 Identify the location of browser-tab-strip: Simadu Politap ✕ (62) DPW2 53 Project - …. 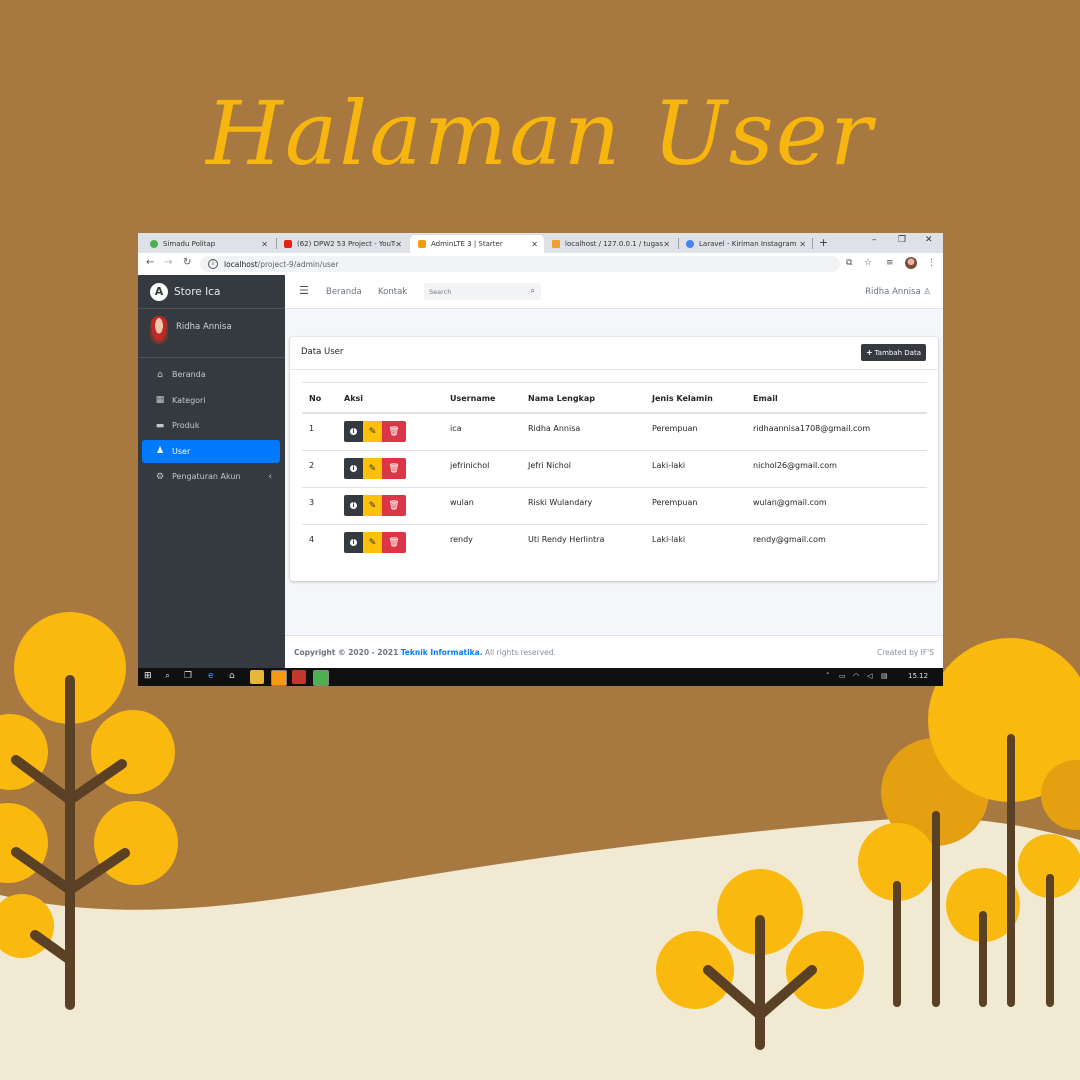
(540, 243).